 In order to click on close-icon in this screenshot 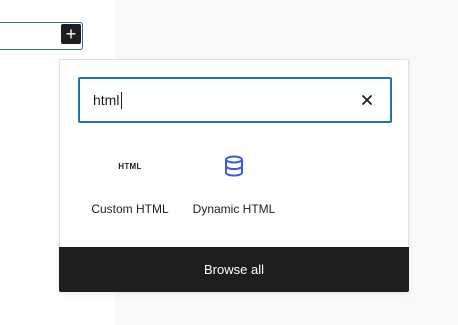, I will do `click(367, 100)`.